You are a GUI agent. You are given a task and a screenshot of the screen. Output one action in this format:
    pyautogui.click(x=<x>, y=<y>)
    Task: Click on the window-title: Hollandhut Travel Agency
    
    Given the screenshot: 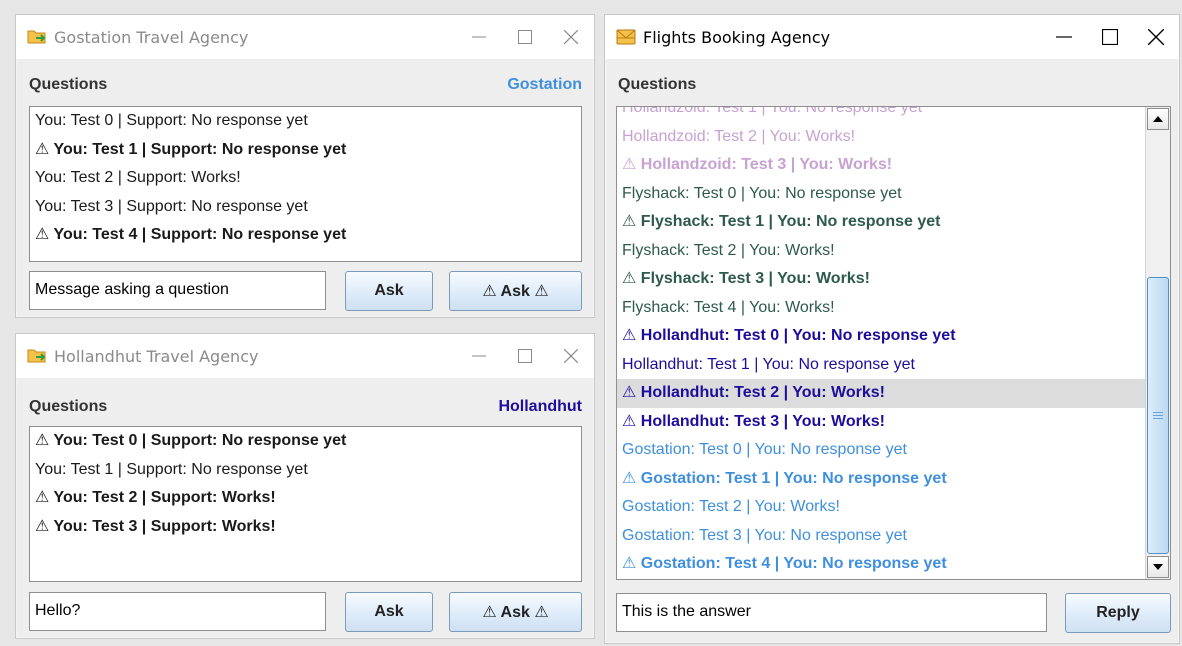 What is the action you would take?
    pyautogui.click(x=156, y=356)
    